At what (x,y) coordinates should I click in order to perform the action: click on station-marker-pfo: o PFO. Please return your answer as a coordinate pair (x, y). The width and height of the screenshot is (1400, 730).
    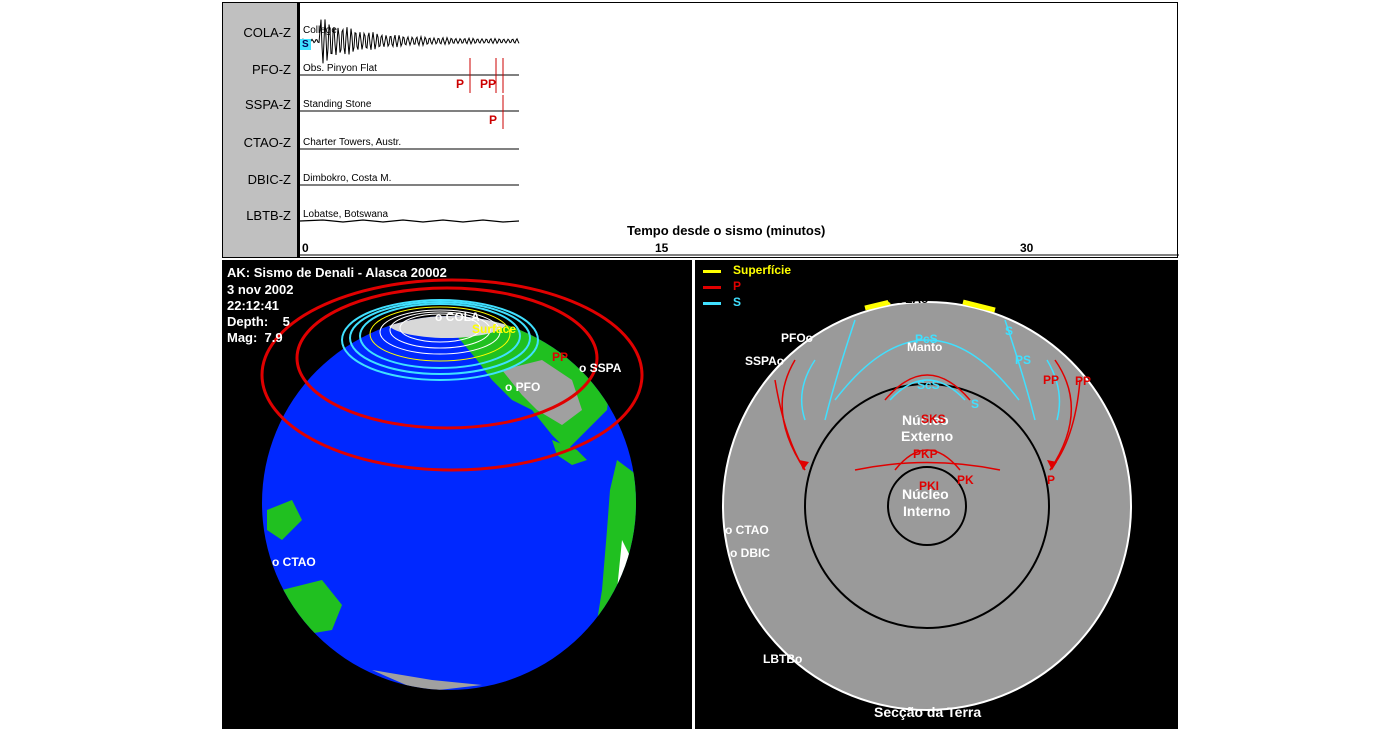
    Looking at the image, I should click on (523, 387).